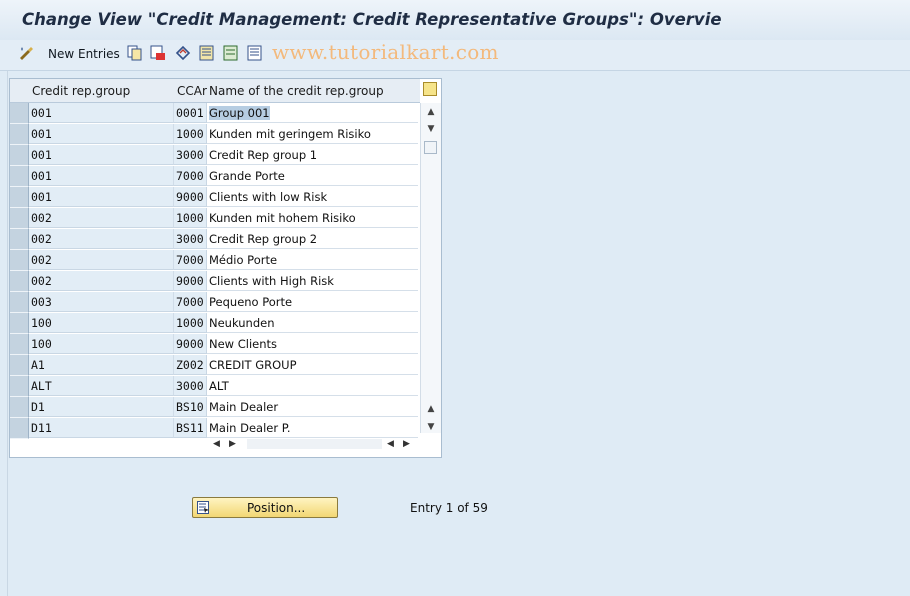  I want to click on horizontal-scrollbar: ◀ ▶ ◀ ▶, so click(313, 444).